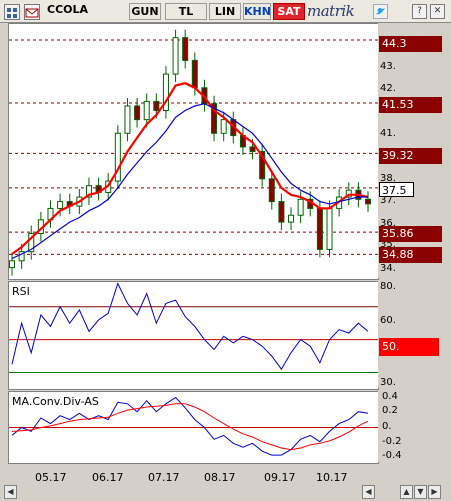 This screenshot has width=451, height=501. What do you see at coordinates (67, 9) in the screenshot?
I see `symbol-label: CCOLA` at bounding box center [67, 9].